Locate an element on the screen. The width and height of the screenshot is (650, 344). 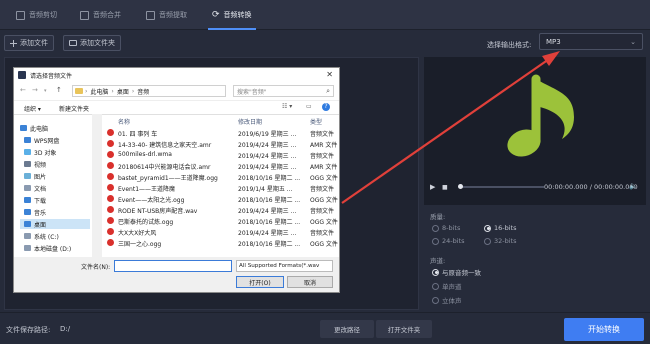
address-bar: › 此电脑 › 桌面 › 音频 is located at coordinates (149, 91).